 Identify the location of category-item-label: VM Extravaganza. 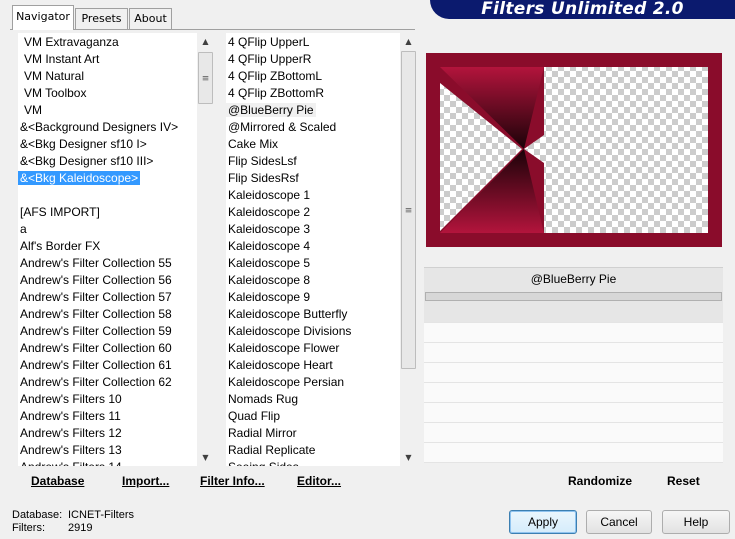
(71, 42).